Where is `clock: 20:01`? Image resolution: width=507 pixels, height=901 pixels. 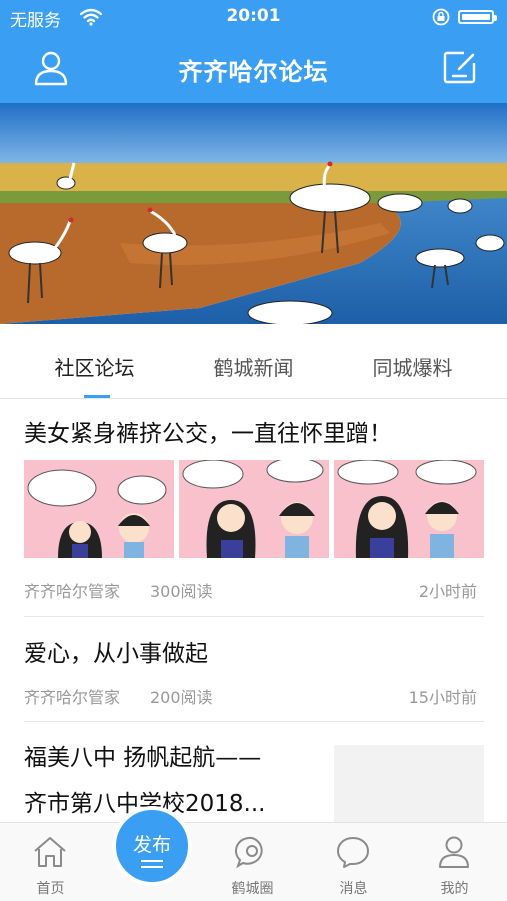
clock: 20:01 is located at coordinates (253, 16).